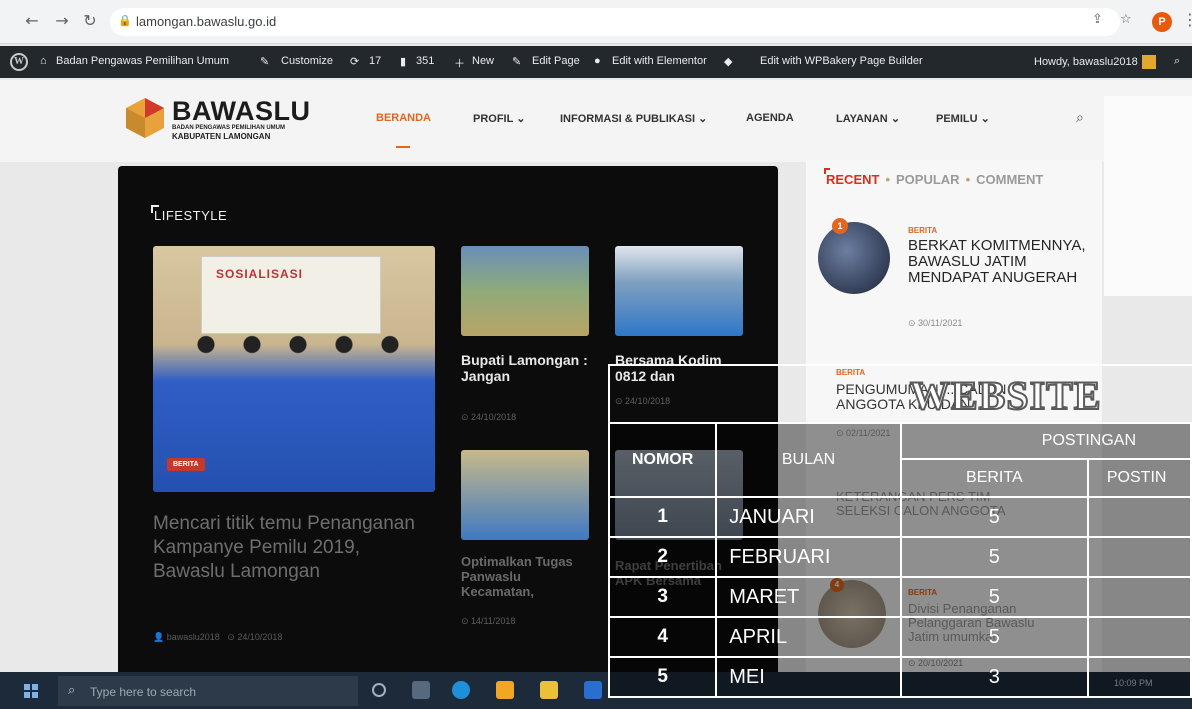  Describe the element at coordinates (556, 61) in the screenshot. I see `admin-edit-page: Edit Page` at that location.